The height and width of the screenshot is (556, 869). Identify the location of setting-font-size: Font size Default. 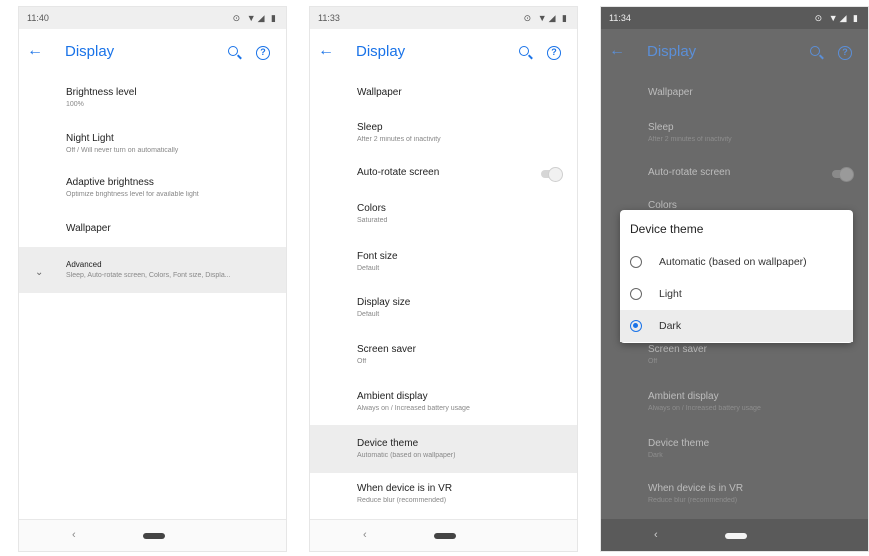
(443, 261).